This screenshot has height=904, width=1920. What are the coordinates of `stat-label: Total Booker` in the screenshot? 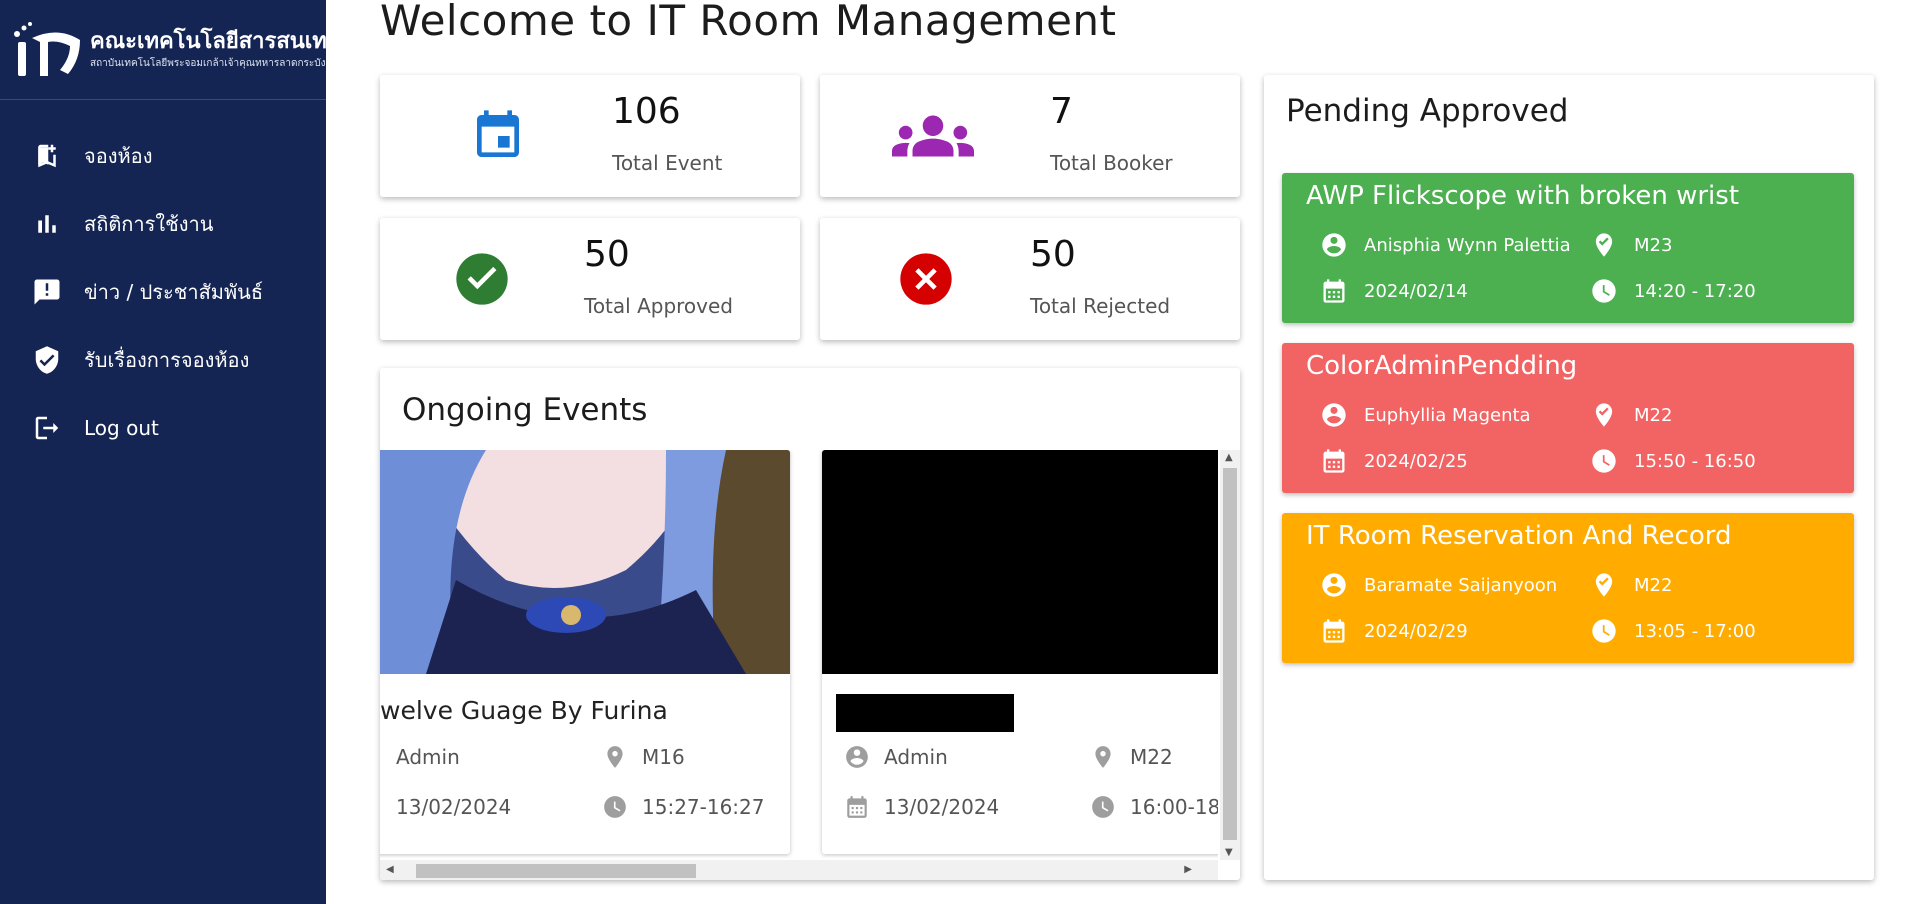 It's located at (1111, 163).